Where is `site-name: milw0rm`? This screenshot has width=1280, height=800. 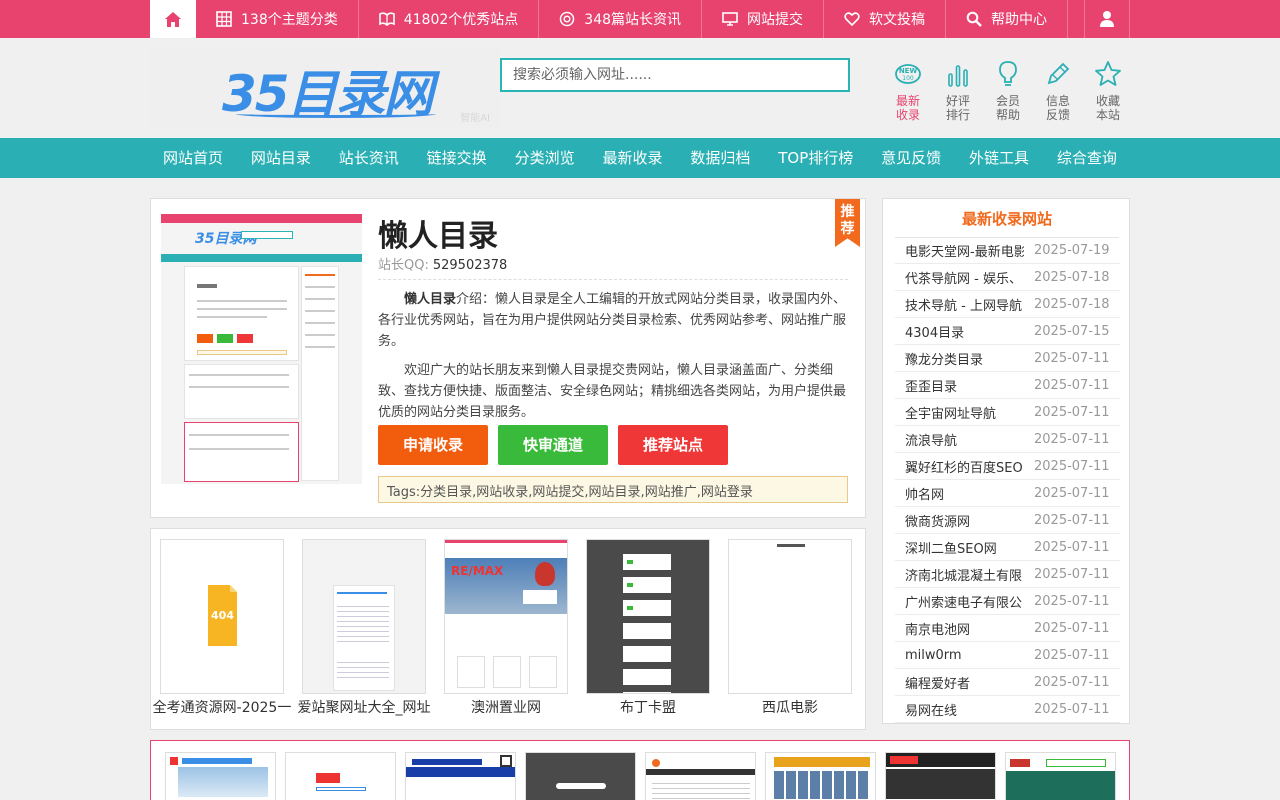 site-name: milw0rm is located at coordinates (959, 655).